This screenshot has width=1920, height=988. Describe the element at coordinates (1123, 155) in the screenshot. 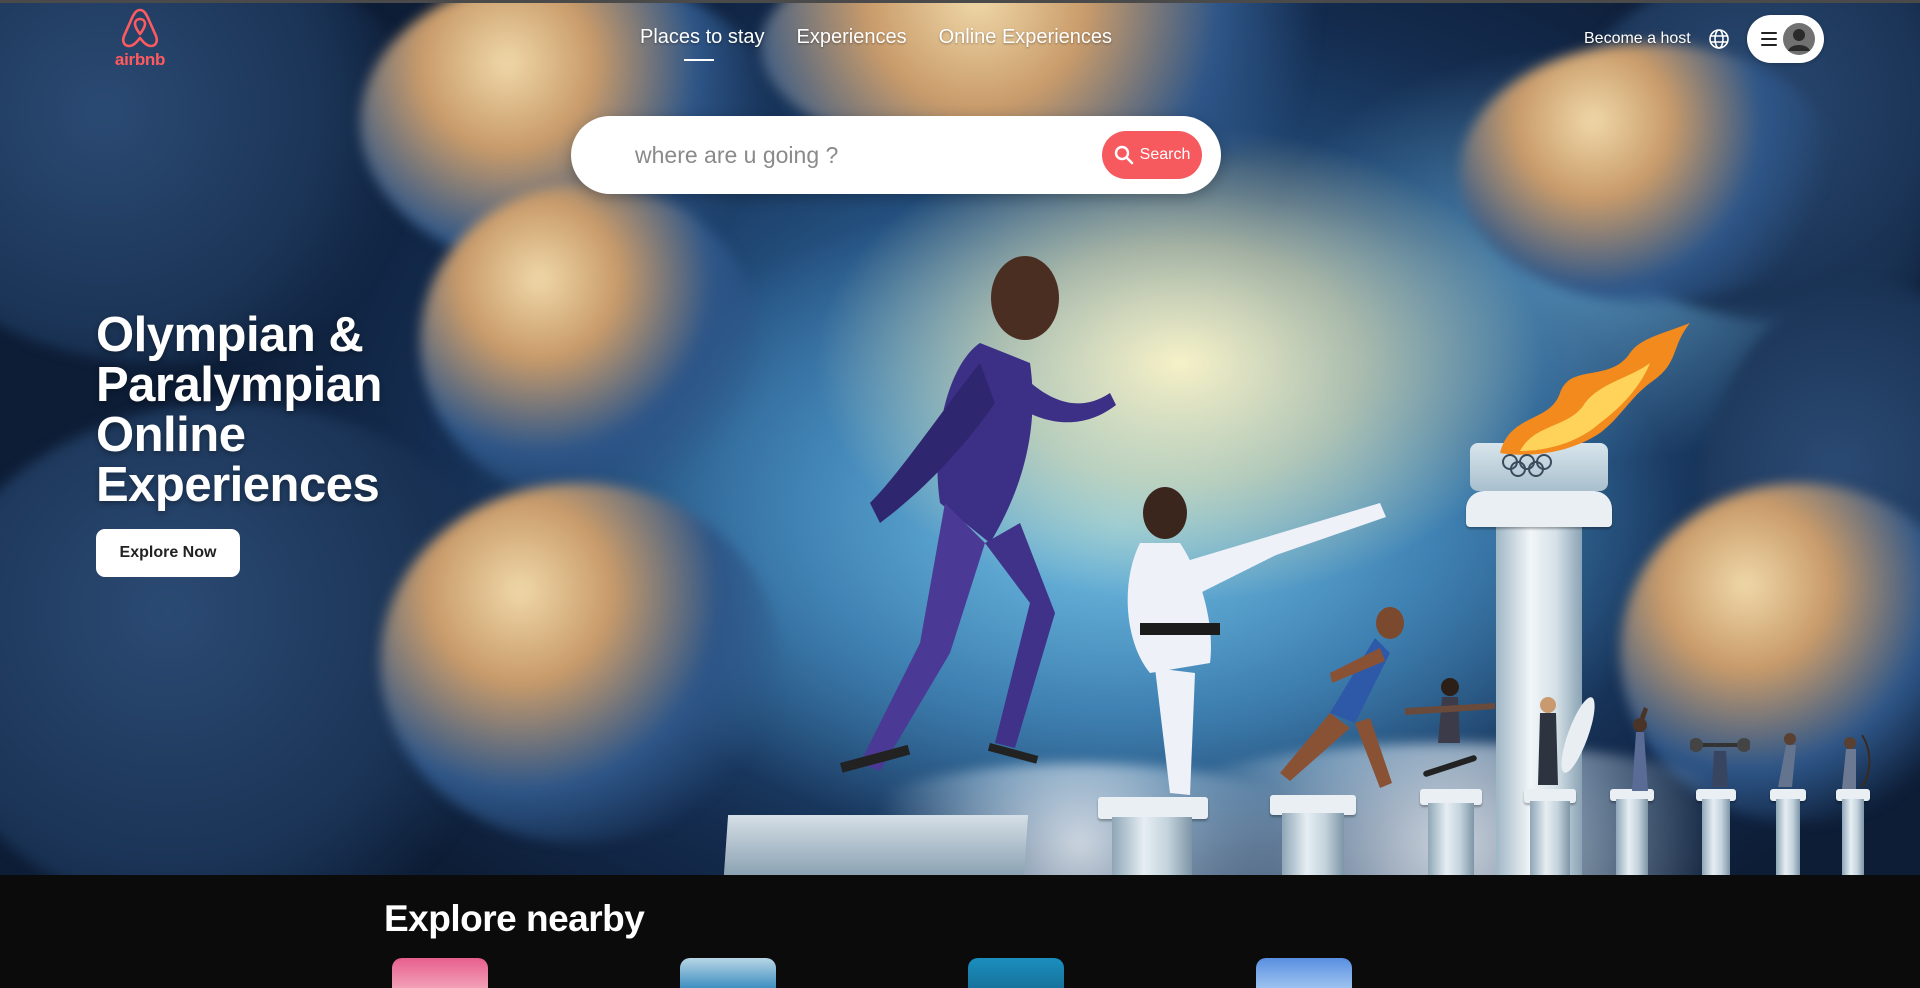

I see `search-icon` at that location.